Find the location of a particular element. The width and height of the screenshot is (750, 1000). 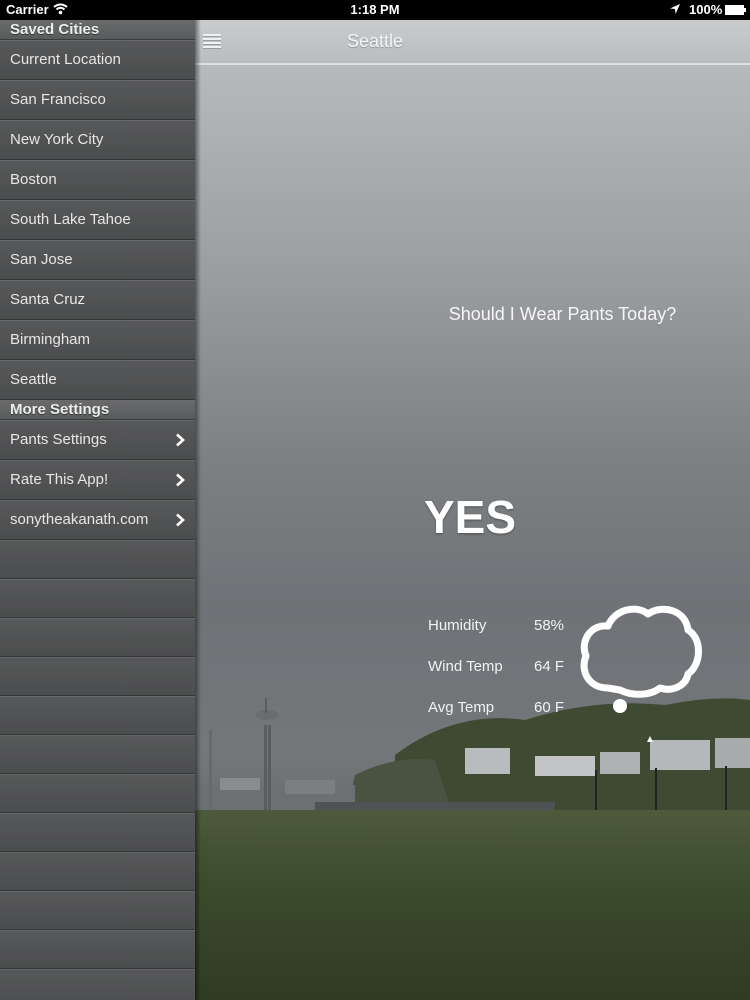

sidebar-item-pants-settings: Pants Settings is located at coordinates (97, 440).